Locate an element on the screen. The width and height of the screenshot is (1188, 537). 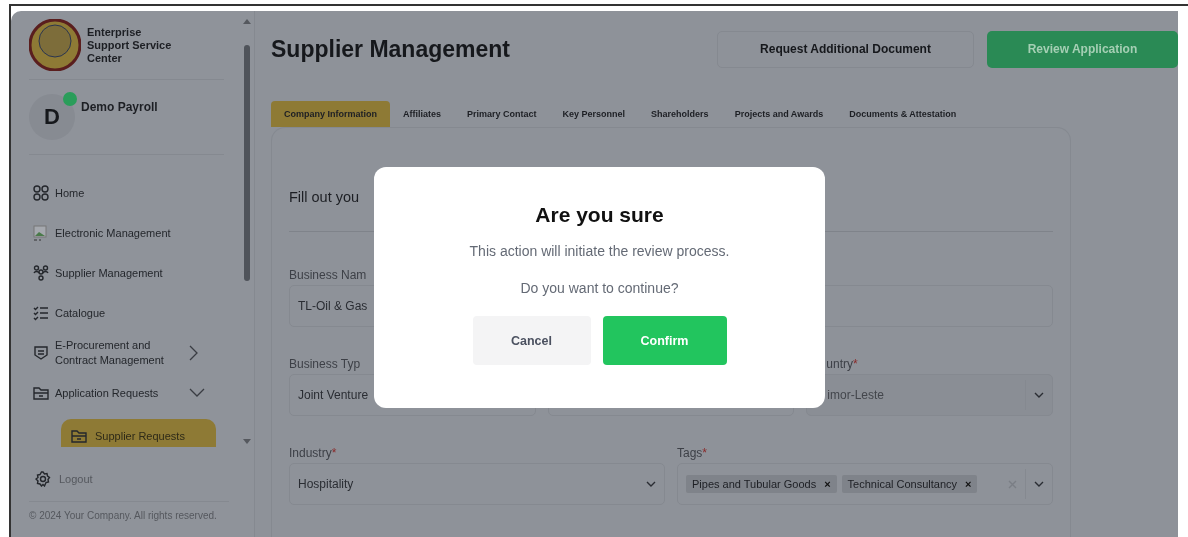
nav-item: Supplier Management is located at coordinates (129, 273).